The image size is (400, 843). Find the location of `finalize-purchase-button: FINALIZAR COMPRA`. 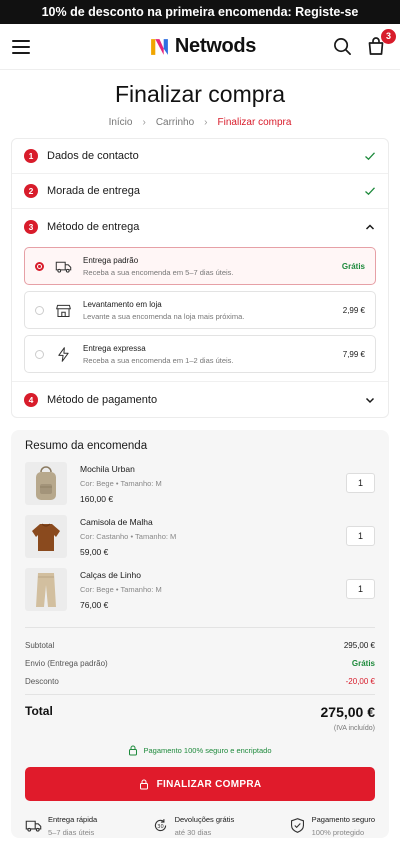

finalize-purchase-button: FINALIZAR COMPRA is located at coordinates (200, 784).